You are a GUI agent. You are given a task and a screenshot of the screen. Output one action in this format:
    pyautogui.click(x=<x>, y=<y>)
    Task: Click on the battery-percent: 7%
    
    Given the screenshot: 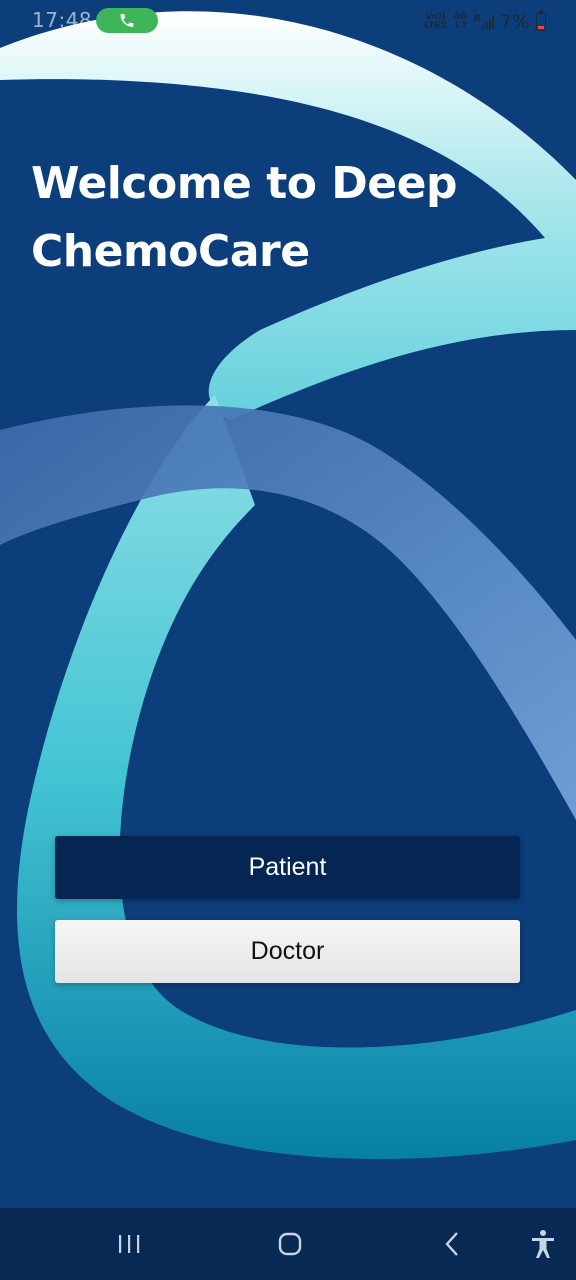 What is the action you would take?
    pyautogui.click(x=514, y=22)
    